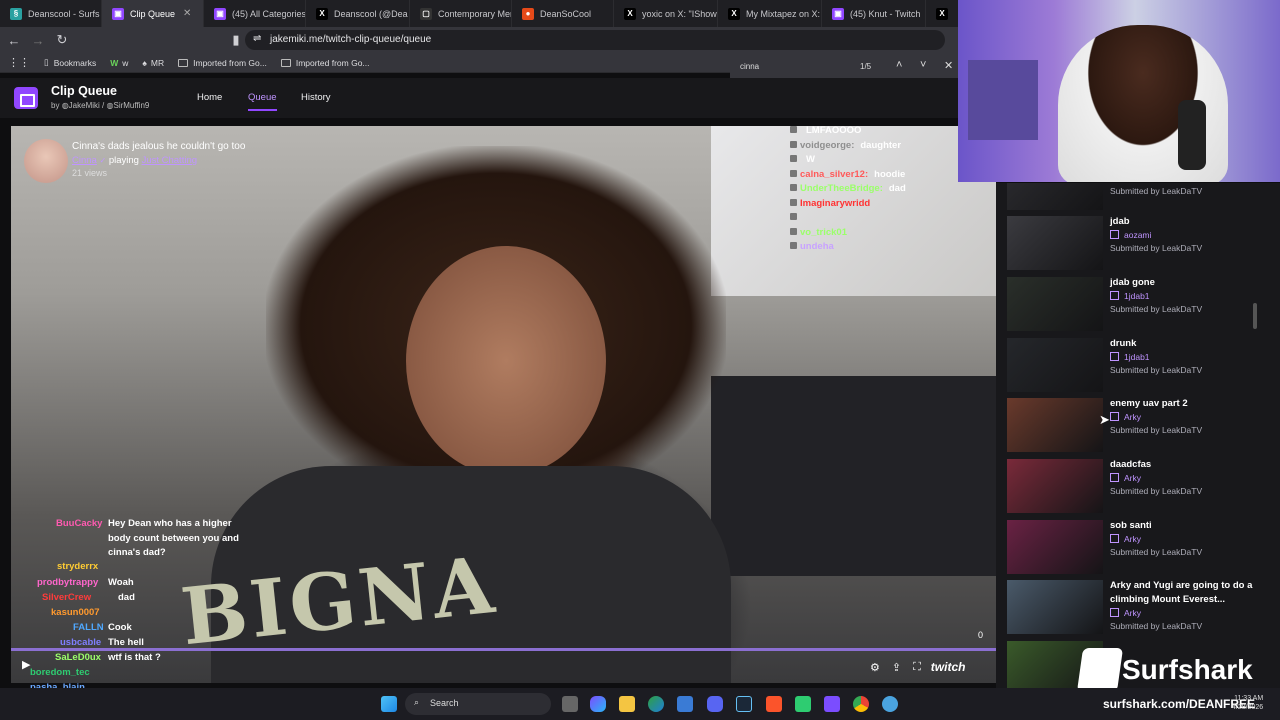  Describe the element at coordinates (187, 13) in the screenshot. I see `tab-close-icon: ✕` at that location.